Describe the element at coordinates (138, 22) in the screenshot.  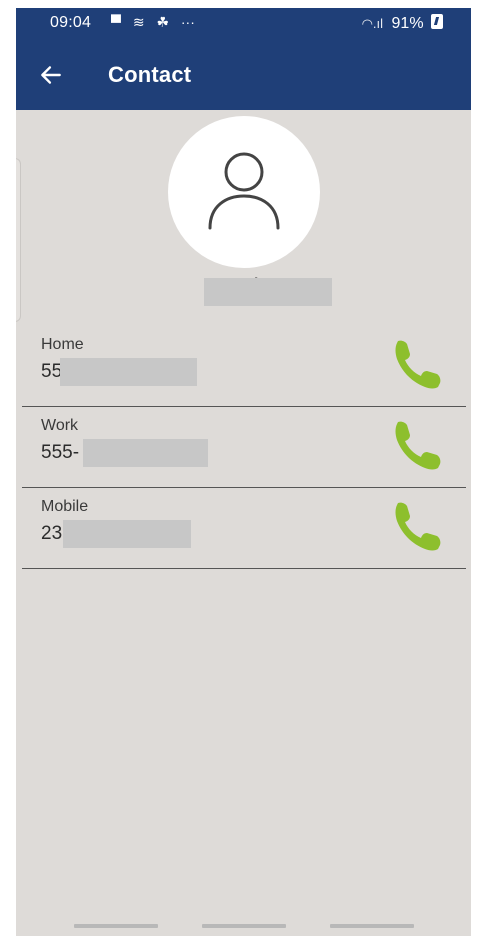
I see `wifi-calling-icon: ≋` at that location.